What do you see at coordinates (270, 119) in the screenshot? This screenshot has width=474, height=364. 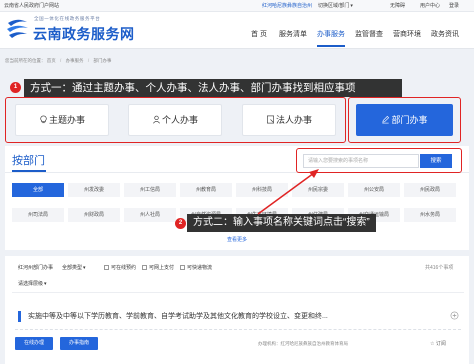 I see `document-icon` at bounding box center [270, 119].